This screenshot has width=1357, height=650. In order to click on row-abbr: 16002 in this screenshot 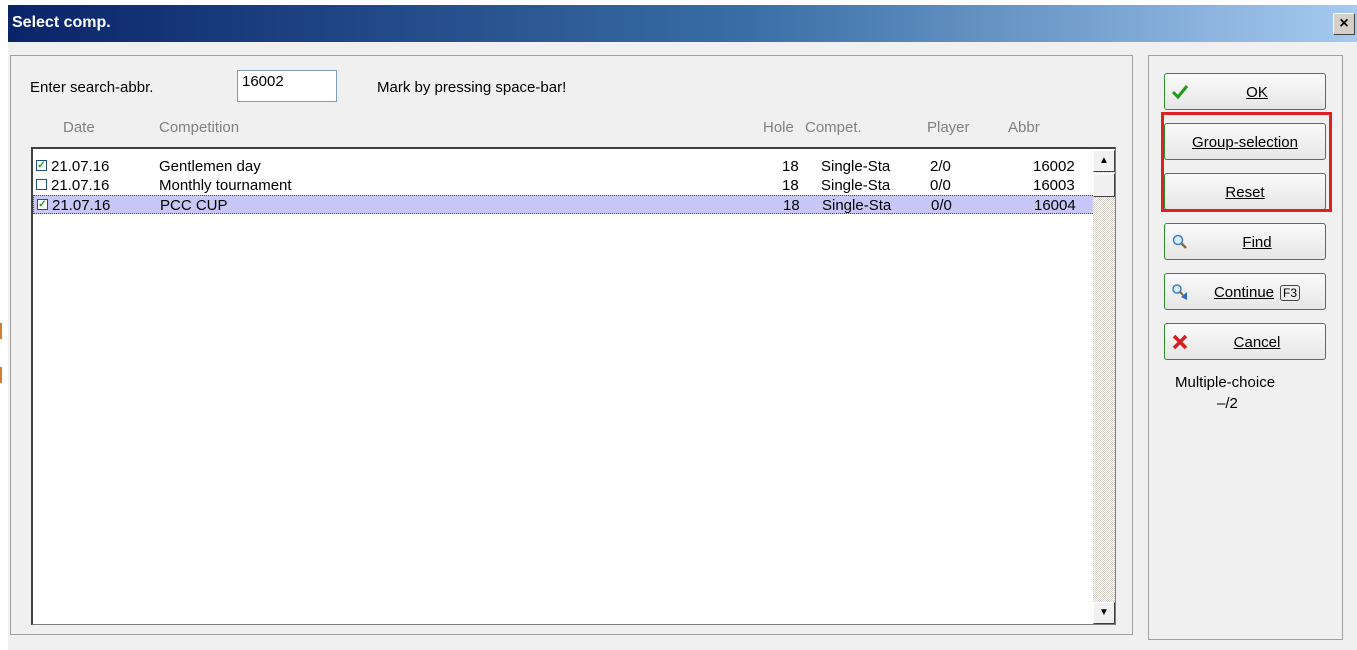, I will do `click(1054, 166)`.